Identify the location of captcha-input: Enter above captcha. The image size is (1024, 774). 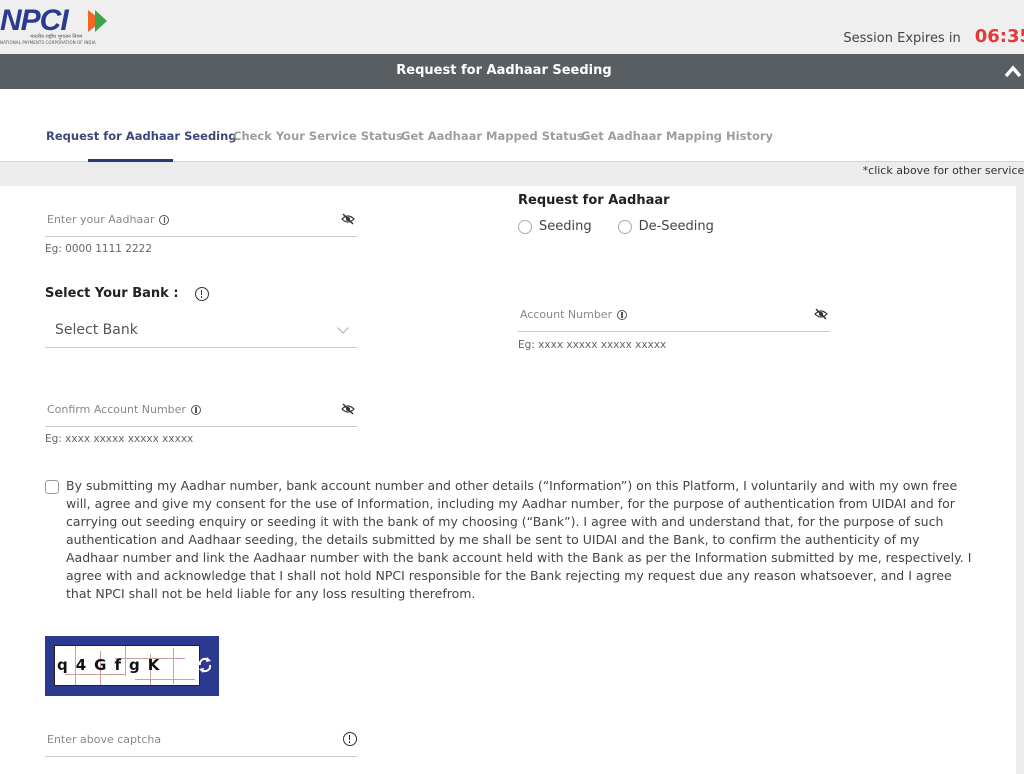
(201, 741).